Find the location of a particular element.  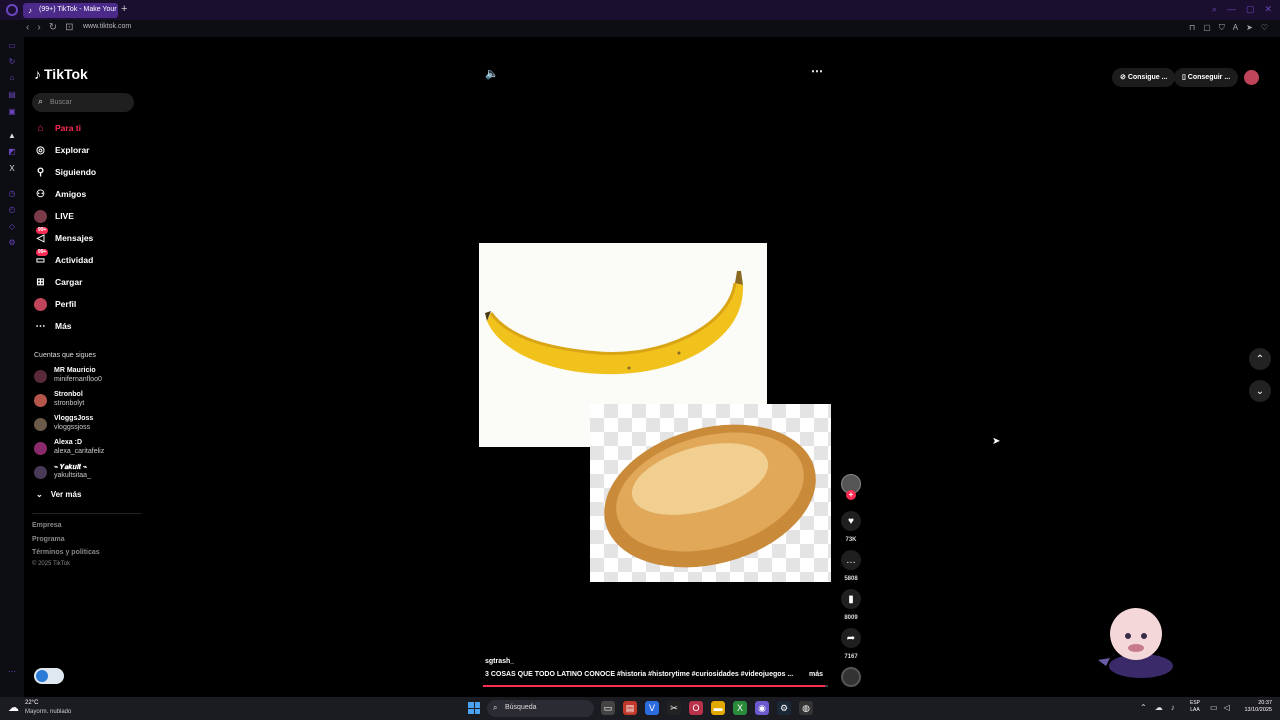

close-icon: ✕ is located at coordinates (1268, 9).